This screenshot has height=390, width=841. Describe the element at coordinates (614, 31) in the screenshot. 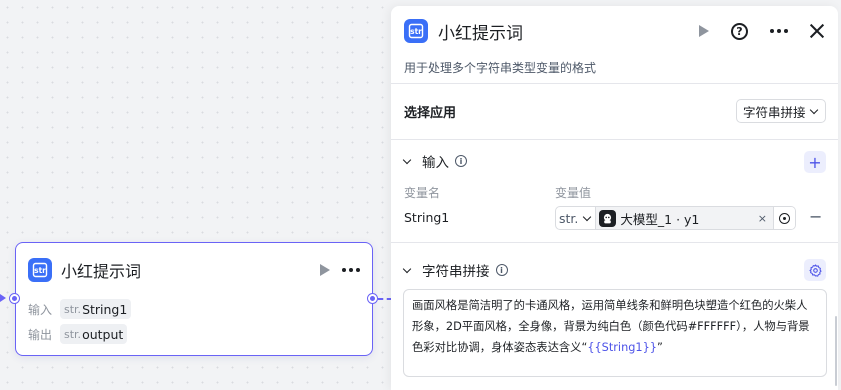

I see `panel-header: str 小红提示词 ?` at that location.